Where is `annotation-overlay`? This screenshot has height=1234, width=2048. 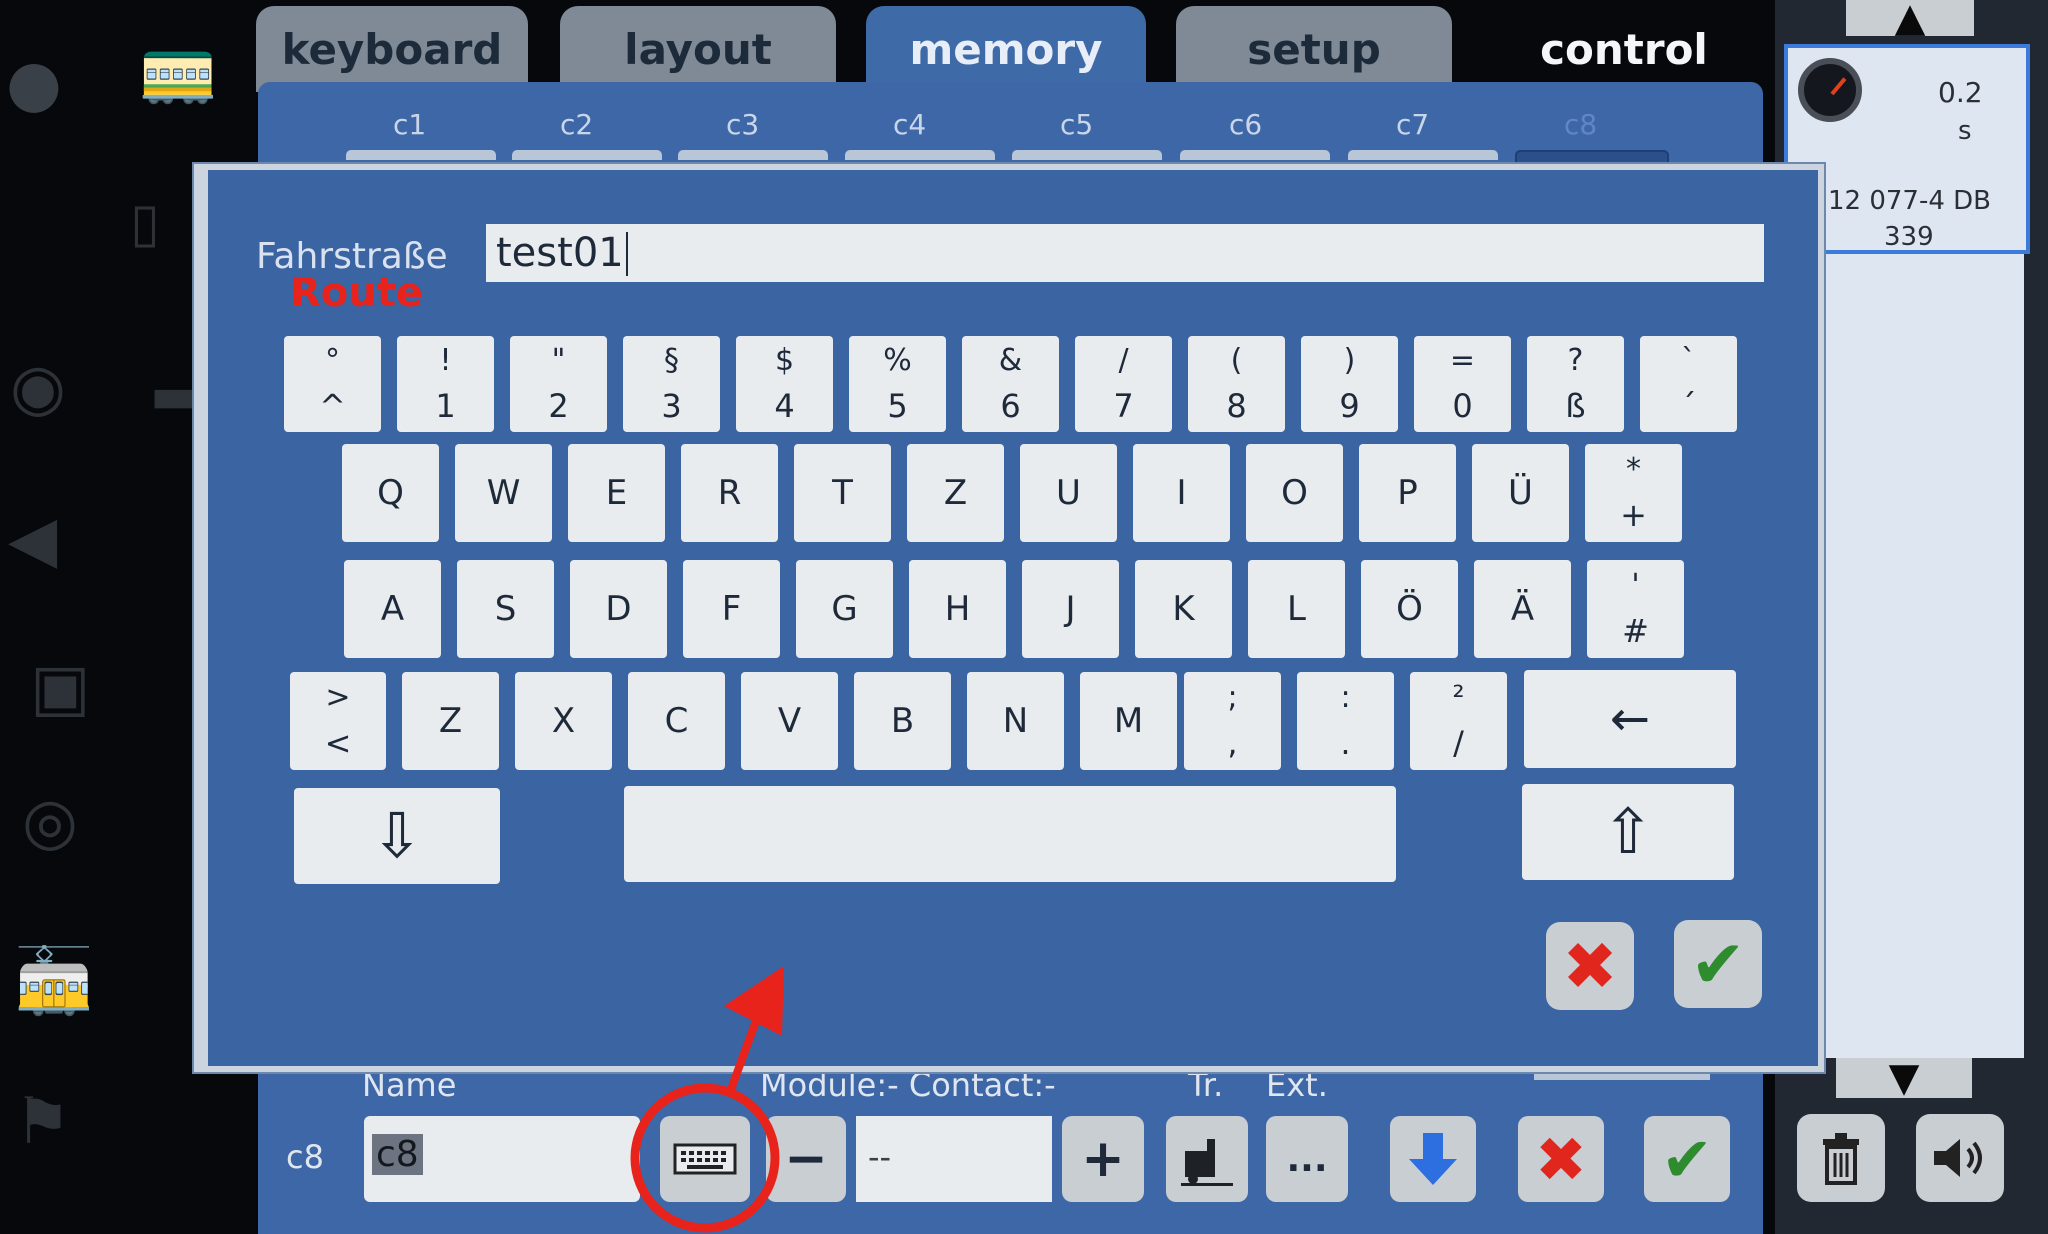
annotation-overlay is located at coordinates (707, 1099).